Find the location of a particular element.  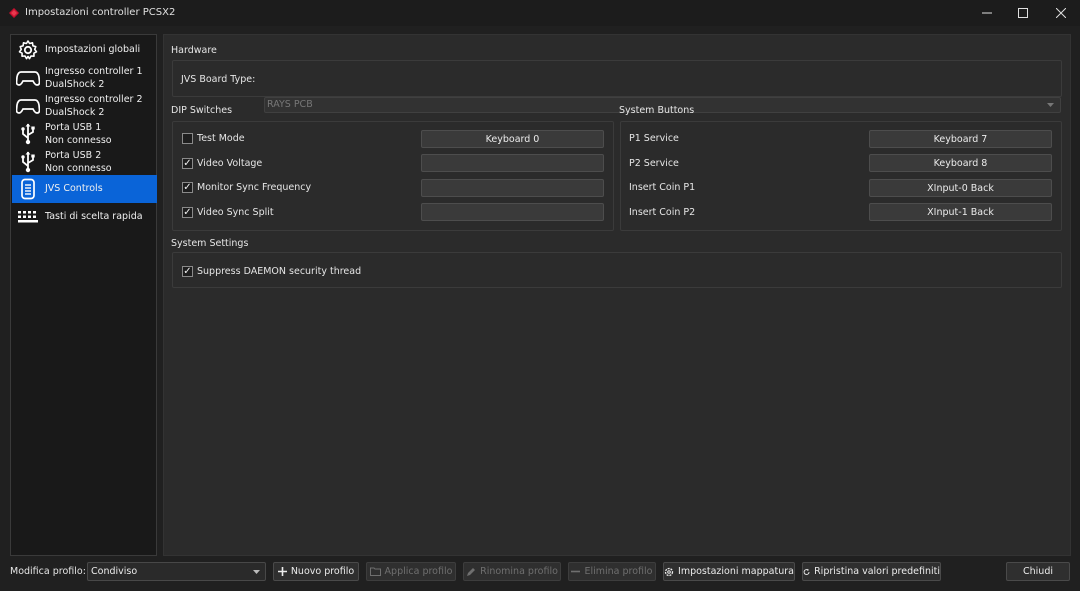

close-window-button is located at coordinates (1061, 13).